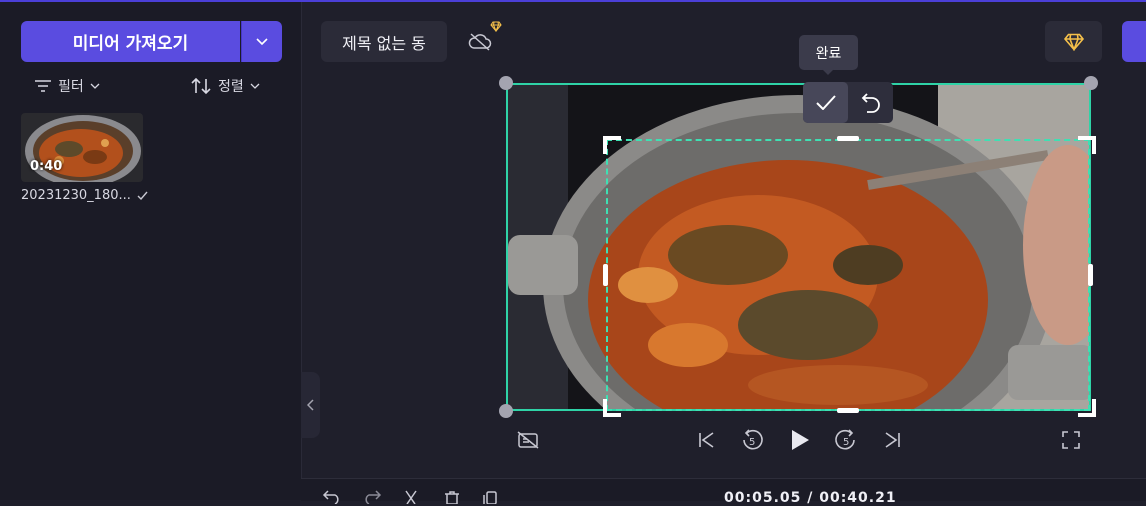 This screenshot has height=506, width=1146. I want to click on rewind-5s-button: 5, so click(752, 440).